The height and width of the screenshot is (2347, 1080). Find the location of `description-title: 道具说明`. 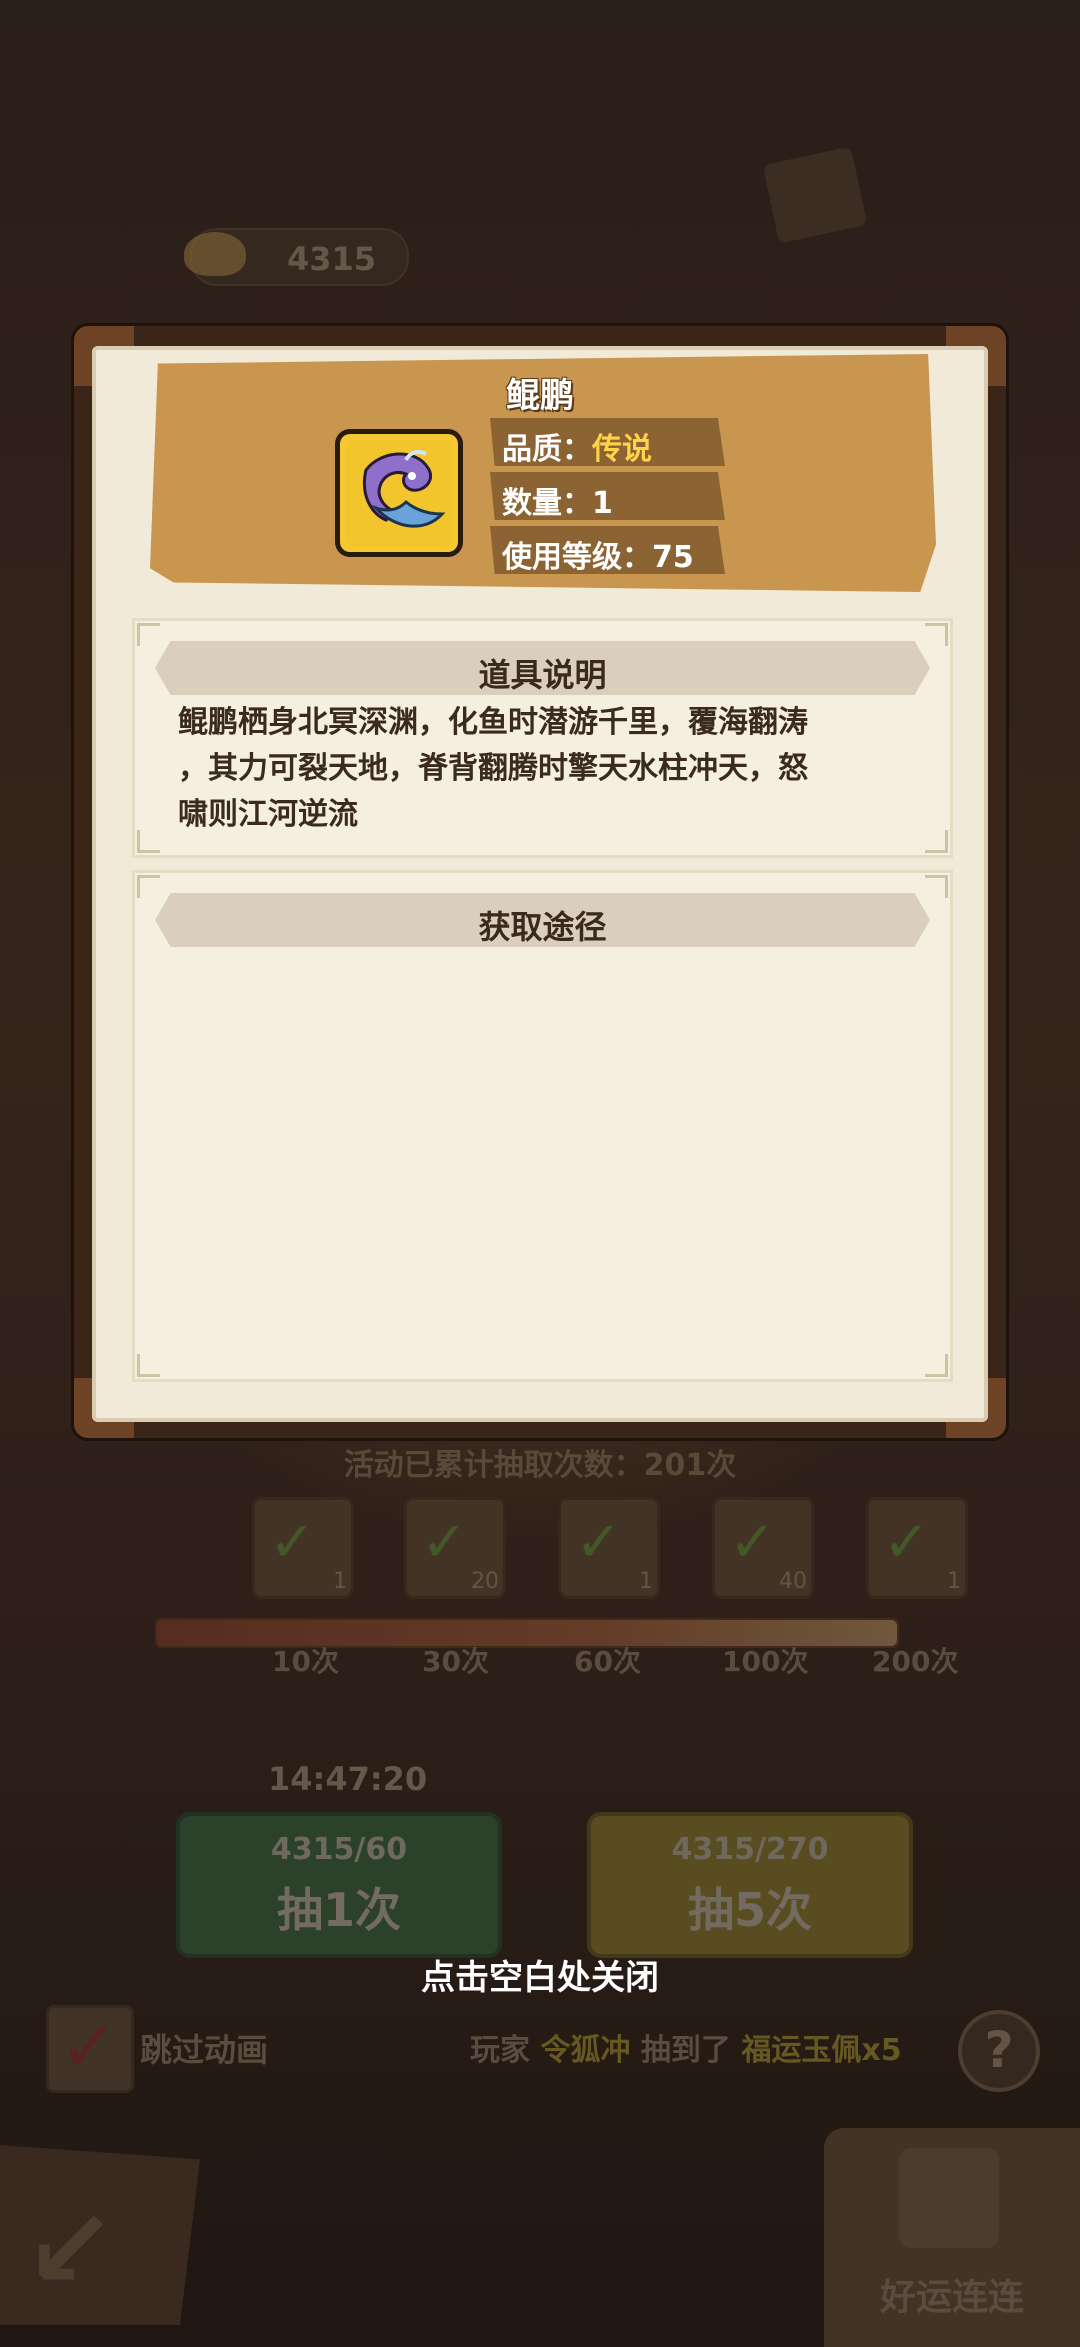

description-title: 道具说明 is located at coordinates (542, 675).